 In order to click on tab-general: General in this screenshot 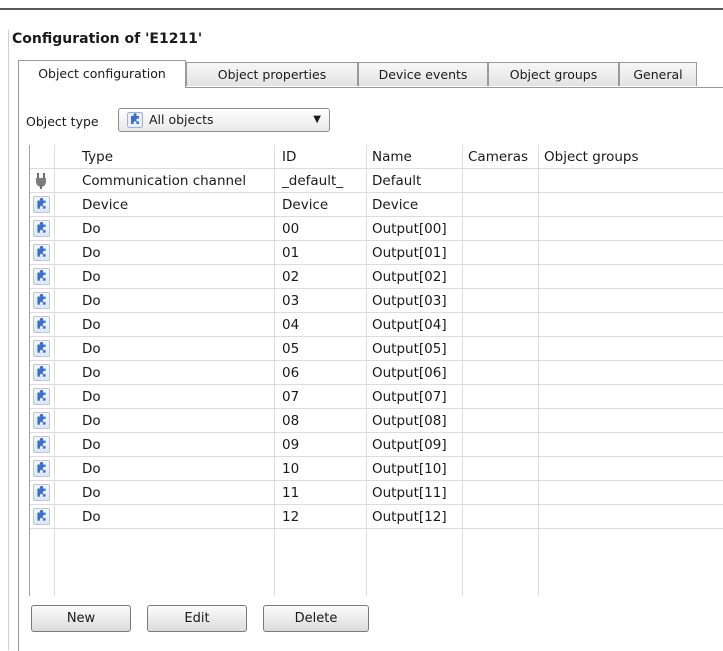, I will do `click(658, 74)`.